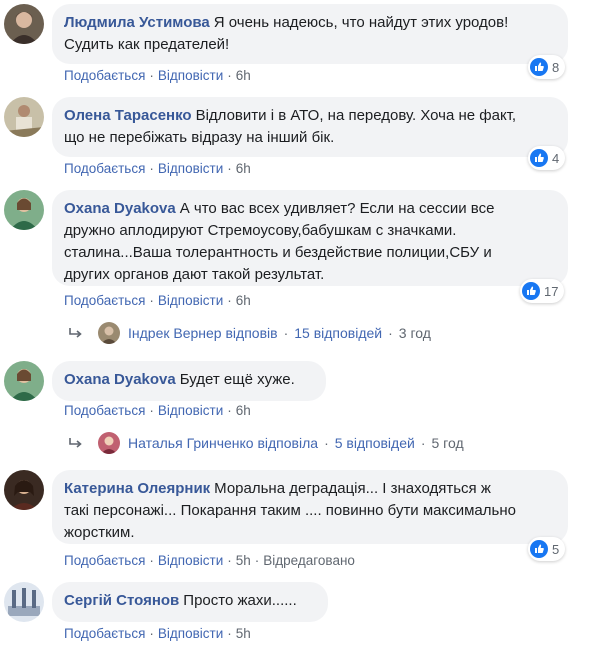 This screenshot has height=652, width=604. What do you see at coordinates (361, 22) in the screenshot?
I see `comment-text: Я очень надеюсь, что найдут этих уродов!` at bounding box center [361, 22].